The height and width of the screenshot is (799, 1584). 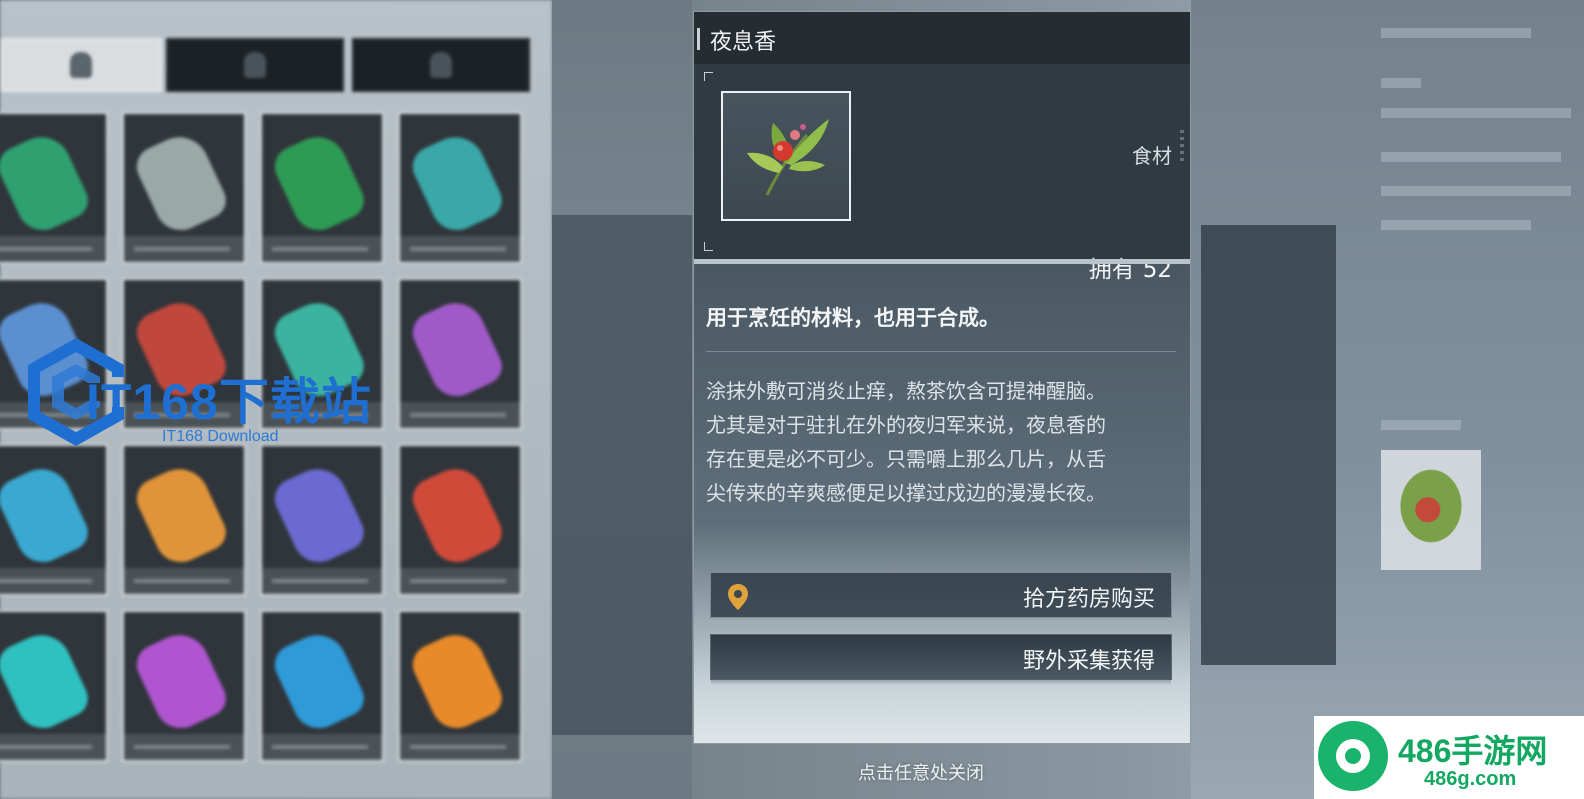 I want to click on watermark-486-title: 486手游网, so click(x=1473, y=751).